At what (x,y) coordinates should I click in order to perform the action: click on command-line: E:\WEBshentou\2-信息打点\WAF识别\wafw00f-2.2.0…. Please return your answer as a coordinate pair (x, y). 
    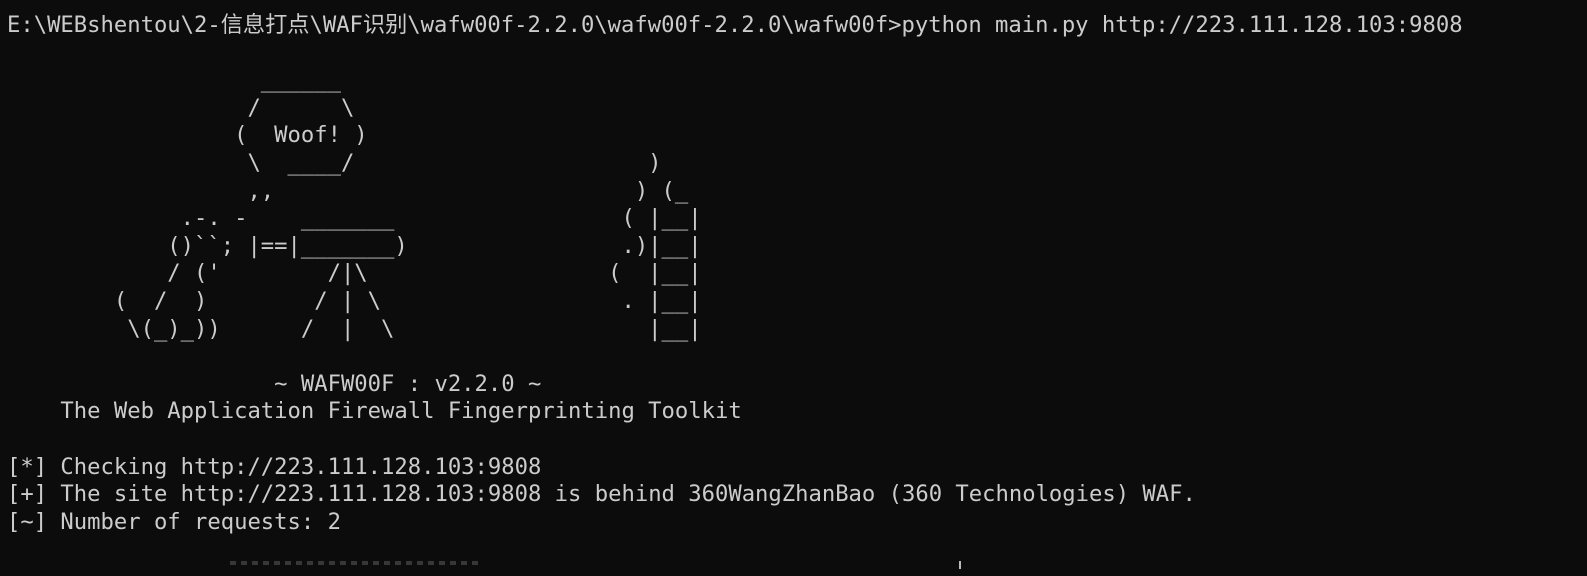
    Looking at the image, I should click on (793, 26).